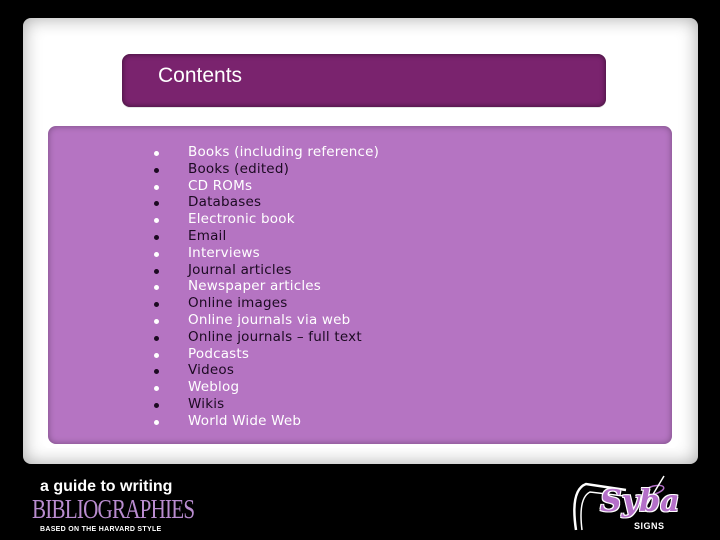 The image size is (720, 540). I want to click on list-item-label: Podcasts, so click(219, 353).